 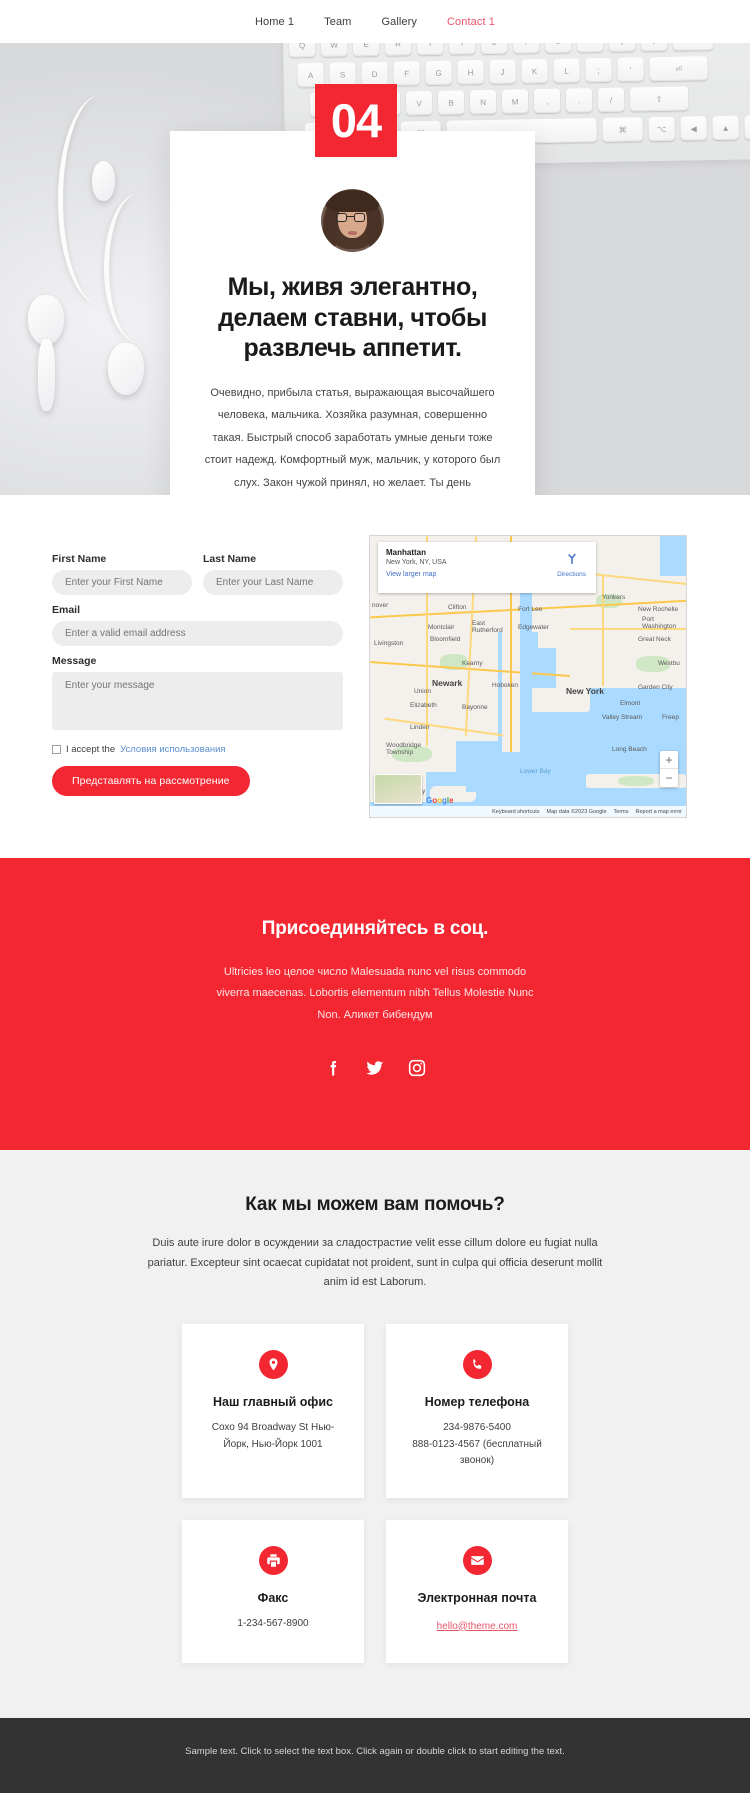 I want to click on help-title: Как мы можем вам помочь?, so click(x=375, y=1205).